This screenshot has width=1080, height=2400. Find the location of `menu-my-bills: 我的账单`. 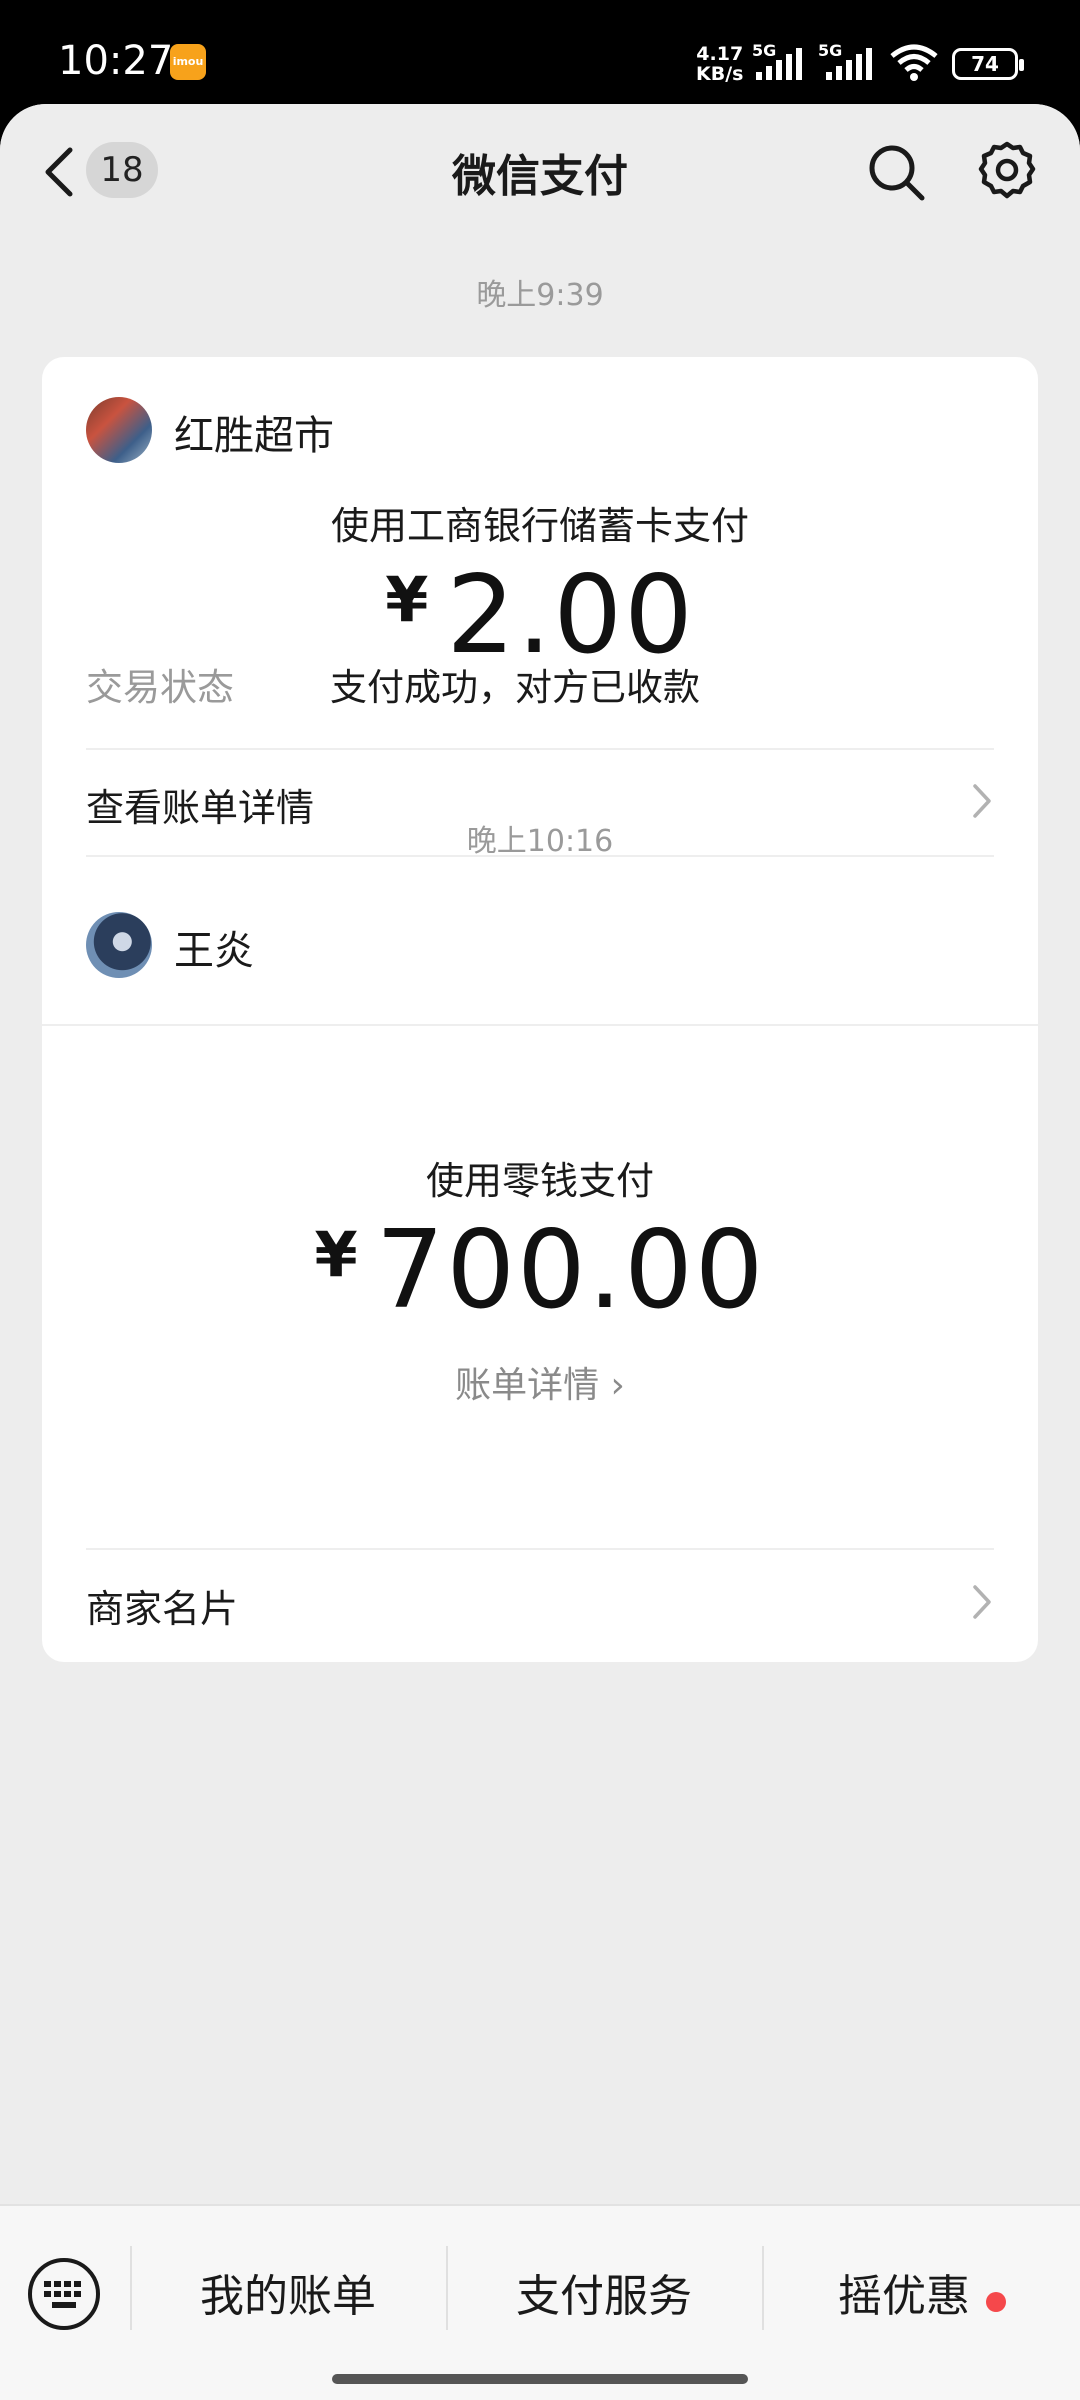

menu-my-bills: 我的账单 is located at coordinates (288, 2292).